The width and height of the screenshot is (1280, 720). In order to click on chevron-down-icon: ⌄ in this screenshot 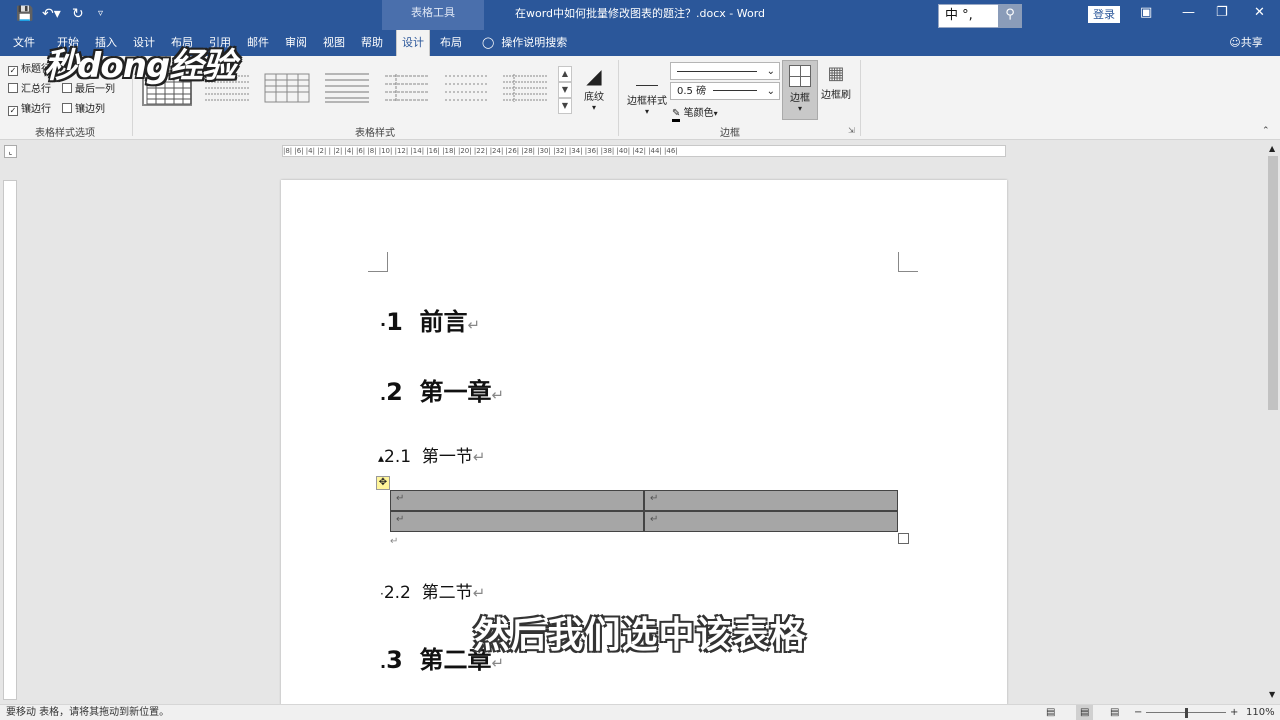, I will do `click(770, 71)`.